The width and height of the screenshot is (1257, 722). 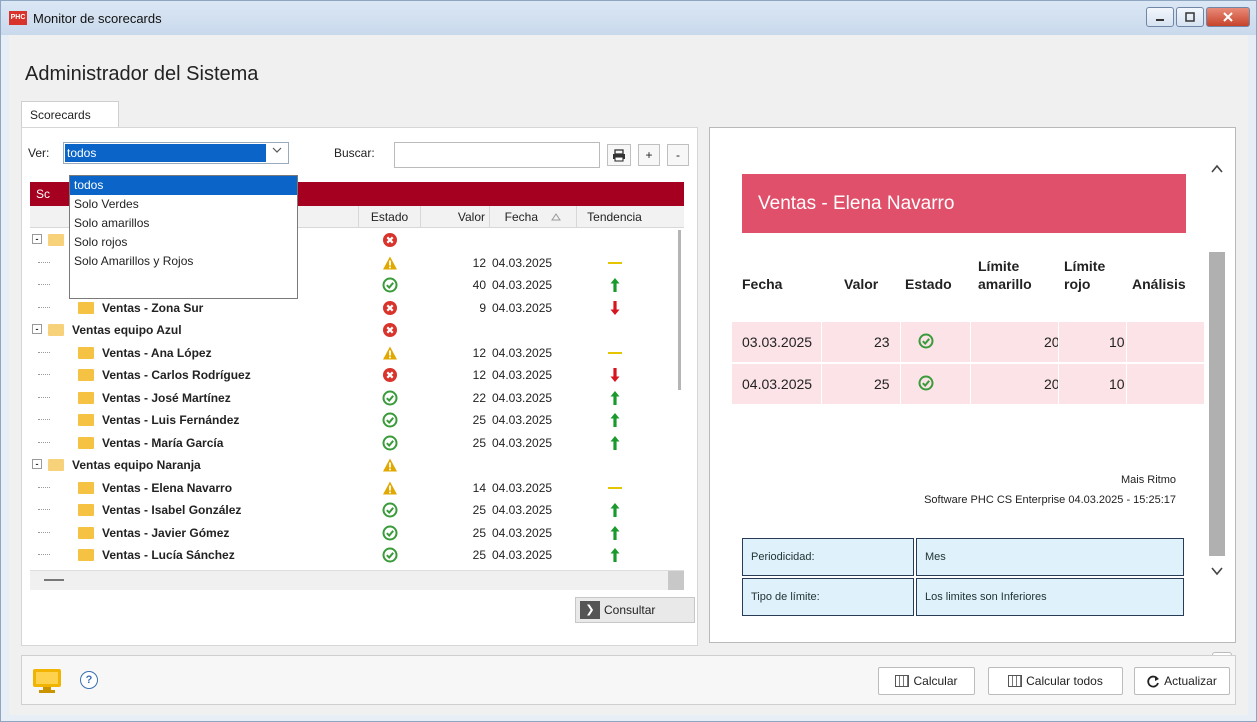 What do you see at coordinates (47, 681) in the screenshot?
I see `monitor-icon` at bounding box center [47, 681].